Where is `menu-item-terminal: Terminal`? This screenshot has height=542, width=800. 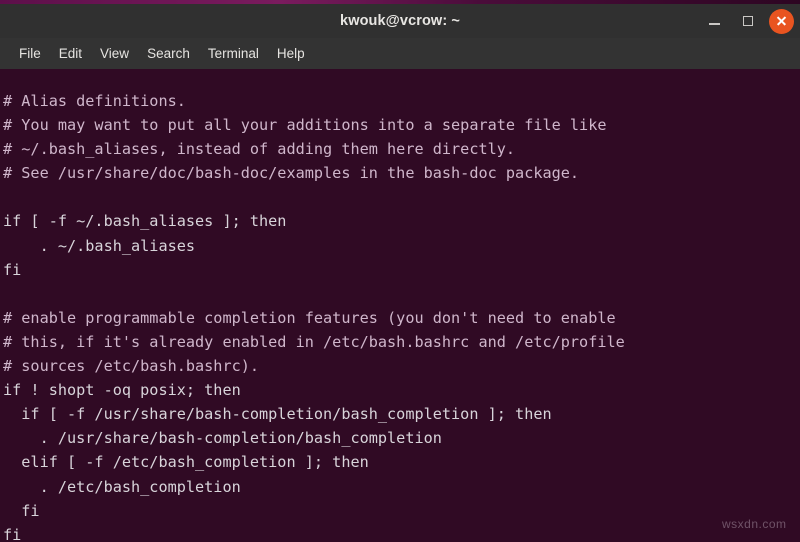 menu-item-terminal: Terminal is located at coordinates (233, 53).